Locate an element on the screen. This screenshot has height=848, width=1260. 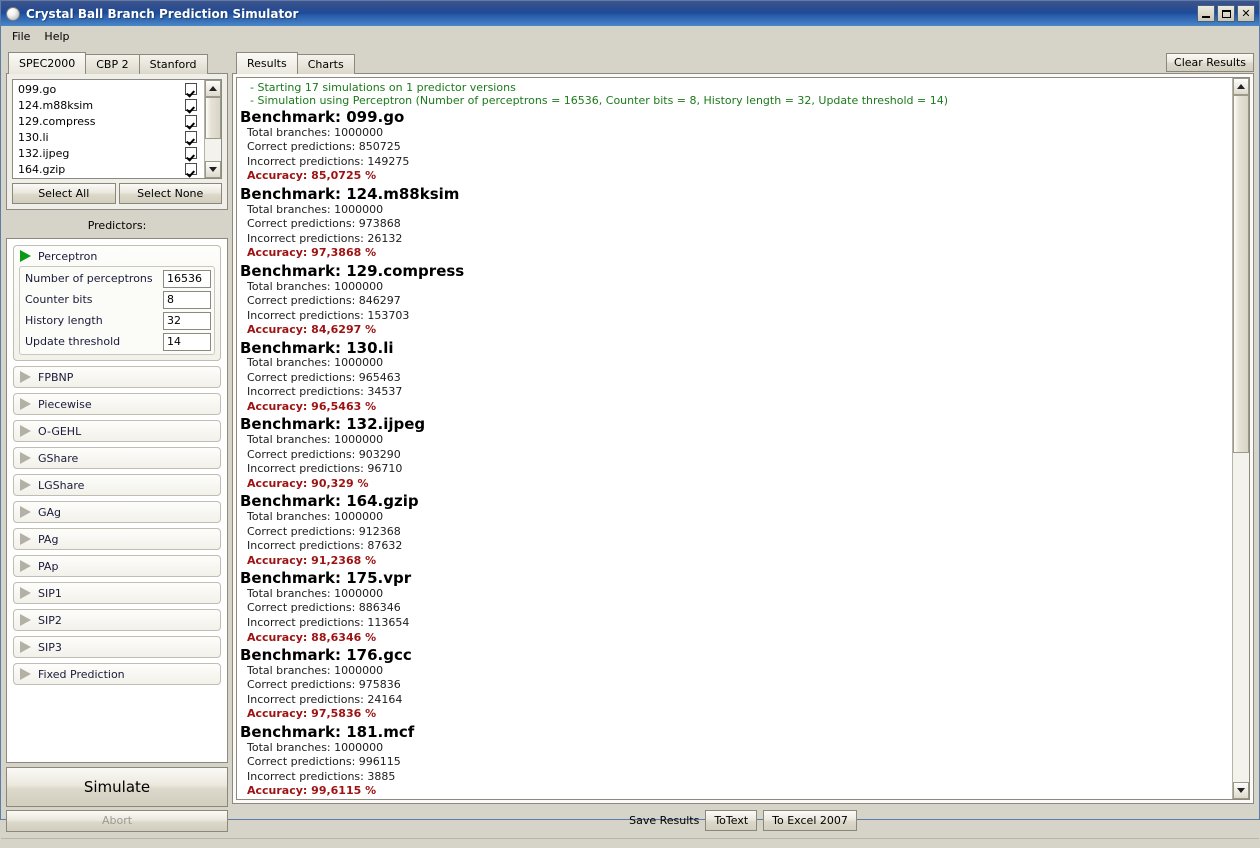
predictor-header: GShare is located at coordinates (117, 458).